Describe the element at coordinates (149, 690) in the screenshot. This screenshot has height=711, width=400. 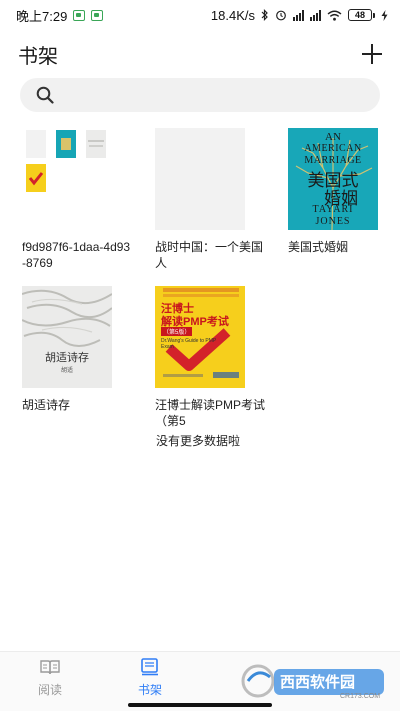
I see `tab-label: 书架` at that location.